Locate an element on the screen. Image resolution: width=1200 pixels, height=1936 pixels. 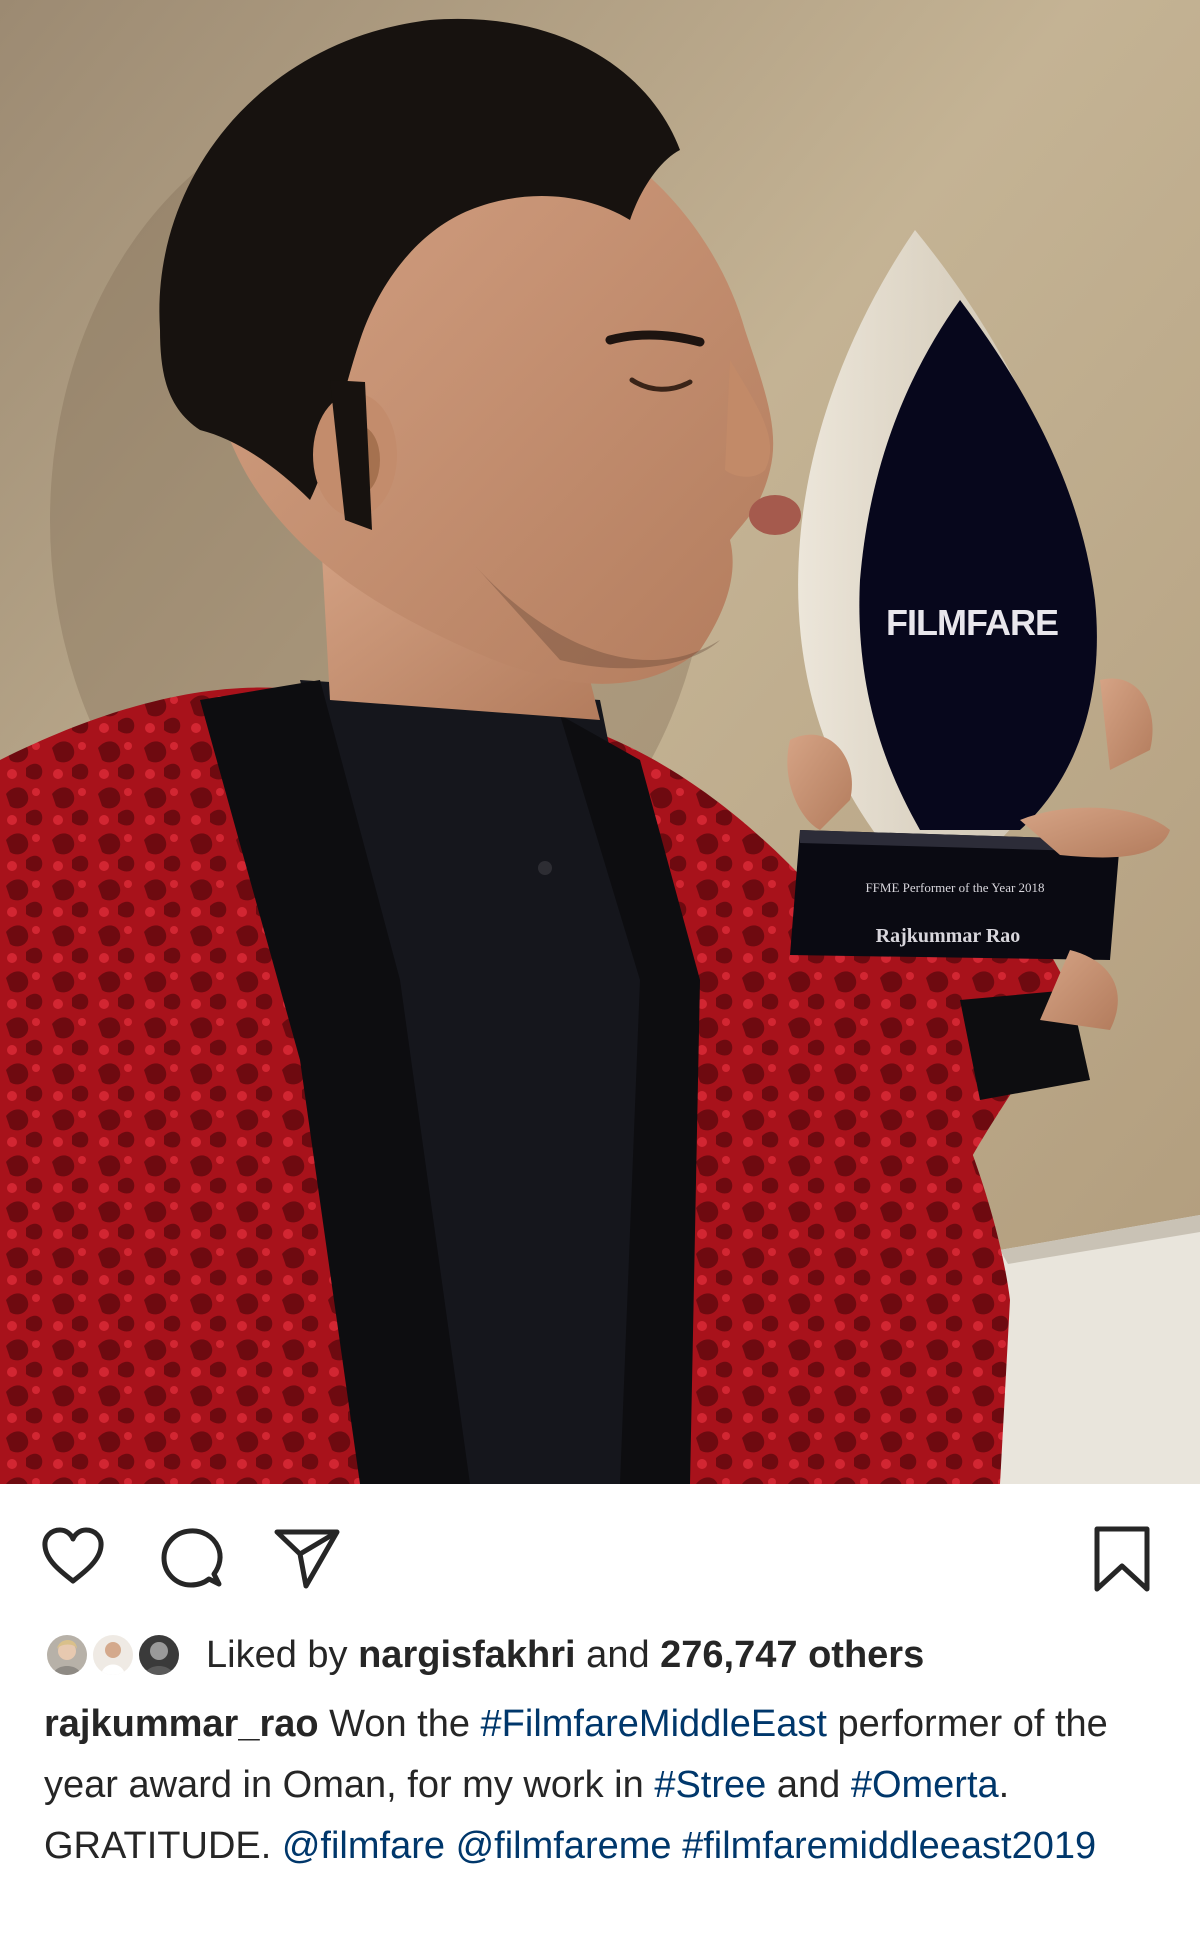
comment-bubble-icon is located at coordinates (191, 1559).